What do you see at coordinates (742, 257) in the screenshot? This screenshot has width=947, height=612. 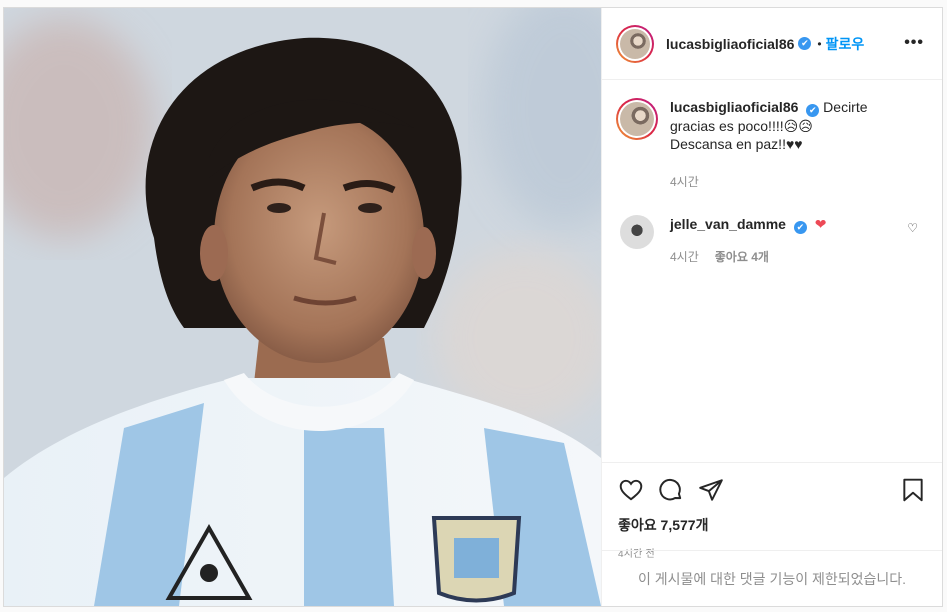 I see `comment-likes: 좋아요 4개` at bounding box center [742, 257].